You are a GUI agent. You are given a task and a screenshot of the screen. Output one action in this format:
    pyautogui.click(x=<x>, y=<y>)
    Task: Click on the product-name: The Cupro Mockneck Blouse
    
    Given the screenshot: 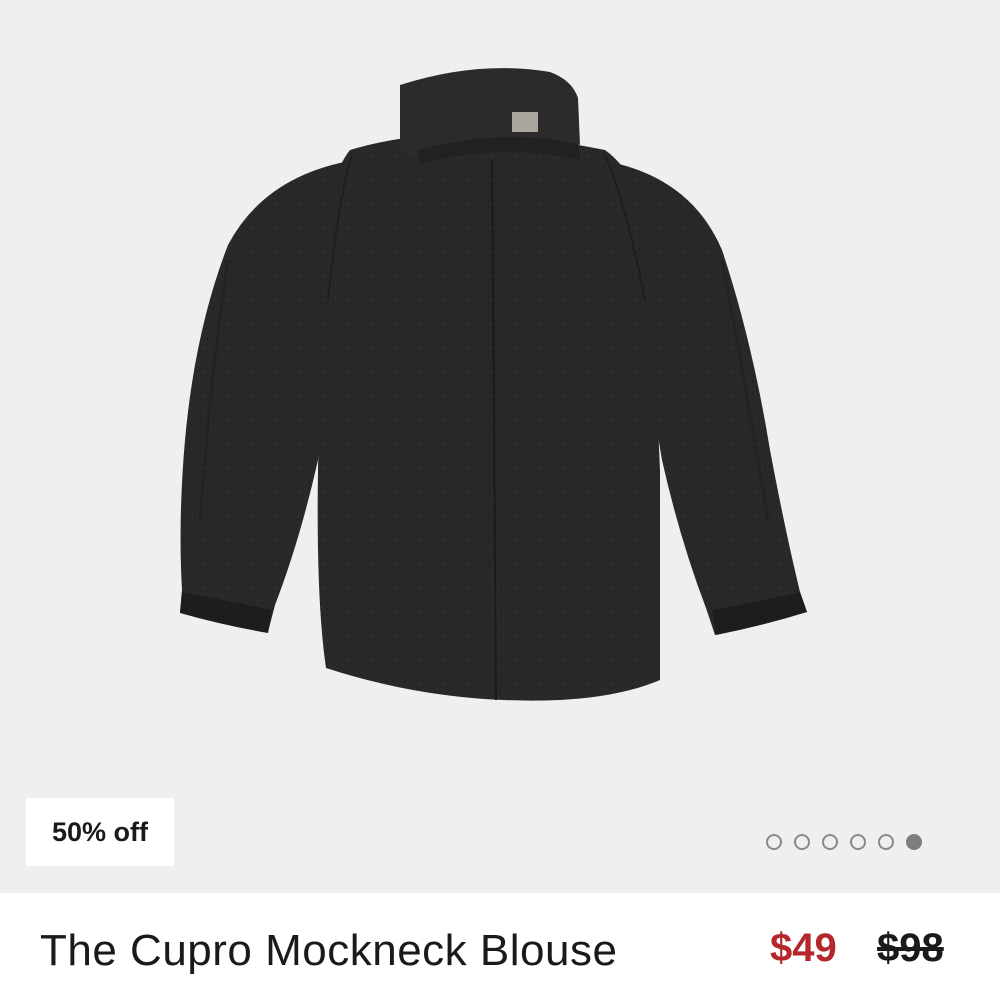 What is the action you would take?
    pyautogui.click(x=328, y=951)
    